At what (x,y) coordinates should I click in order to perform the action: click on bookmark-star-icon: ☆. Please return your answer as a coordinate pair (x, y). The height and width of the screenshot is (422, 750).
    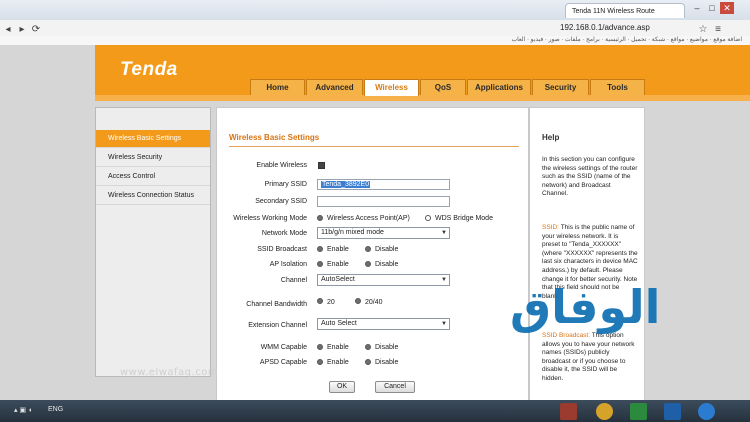
    Looking at the image, I should click on (703, 30).